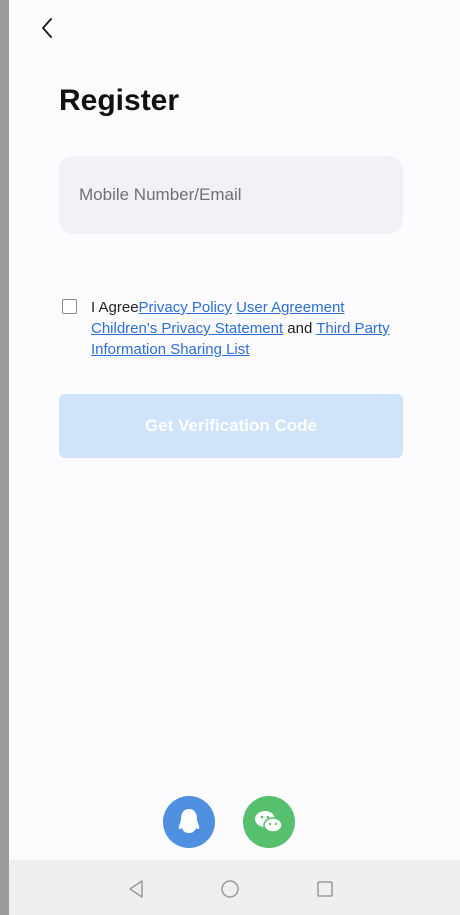 This screenshot has height=915, width=460. I want to click on qq-login-button, so click(189, 822).